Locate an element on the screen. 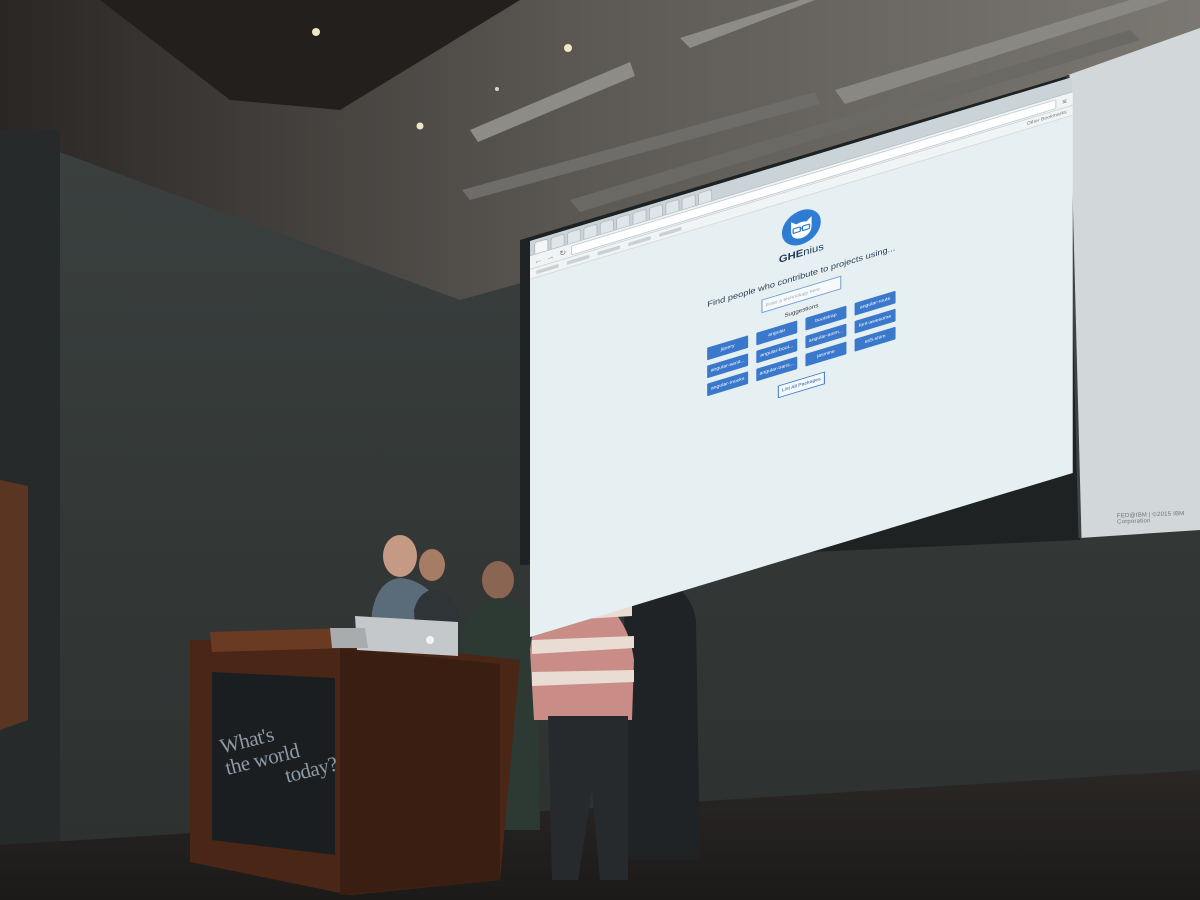 The width and height of the screenshot is (1200, 900). wall-door-edge is located at coordinates (14, 605).